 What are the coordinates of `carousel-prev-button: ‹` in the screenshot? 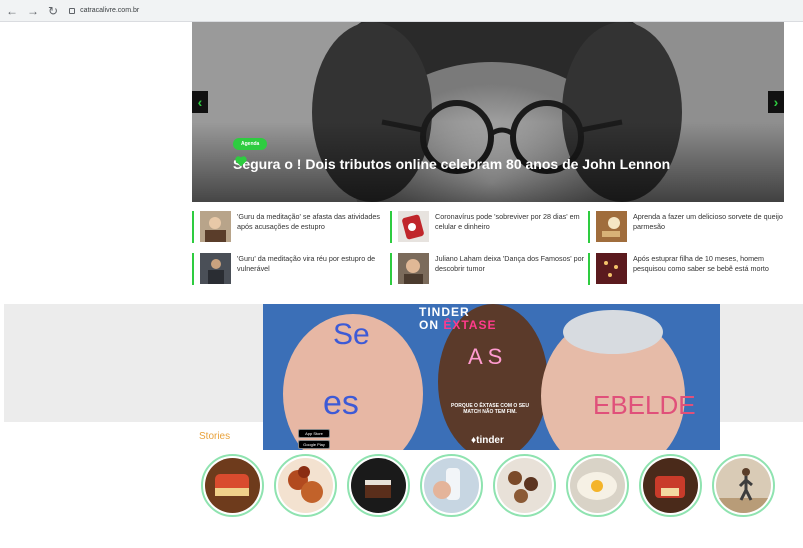 It's located at (200, 102).